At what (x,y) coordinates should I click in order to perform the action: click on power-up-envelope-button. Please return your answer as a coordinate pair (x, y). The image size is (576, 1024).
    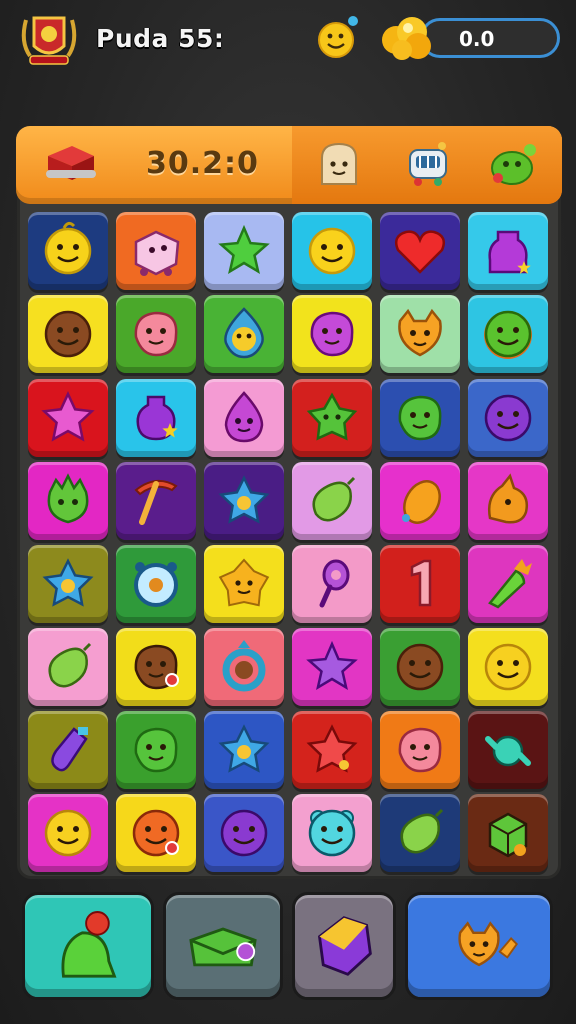
    Looking at the image, I should click on (223, 946).